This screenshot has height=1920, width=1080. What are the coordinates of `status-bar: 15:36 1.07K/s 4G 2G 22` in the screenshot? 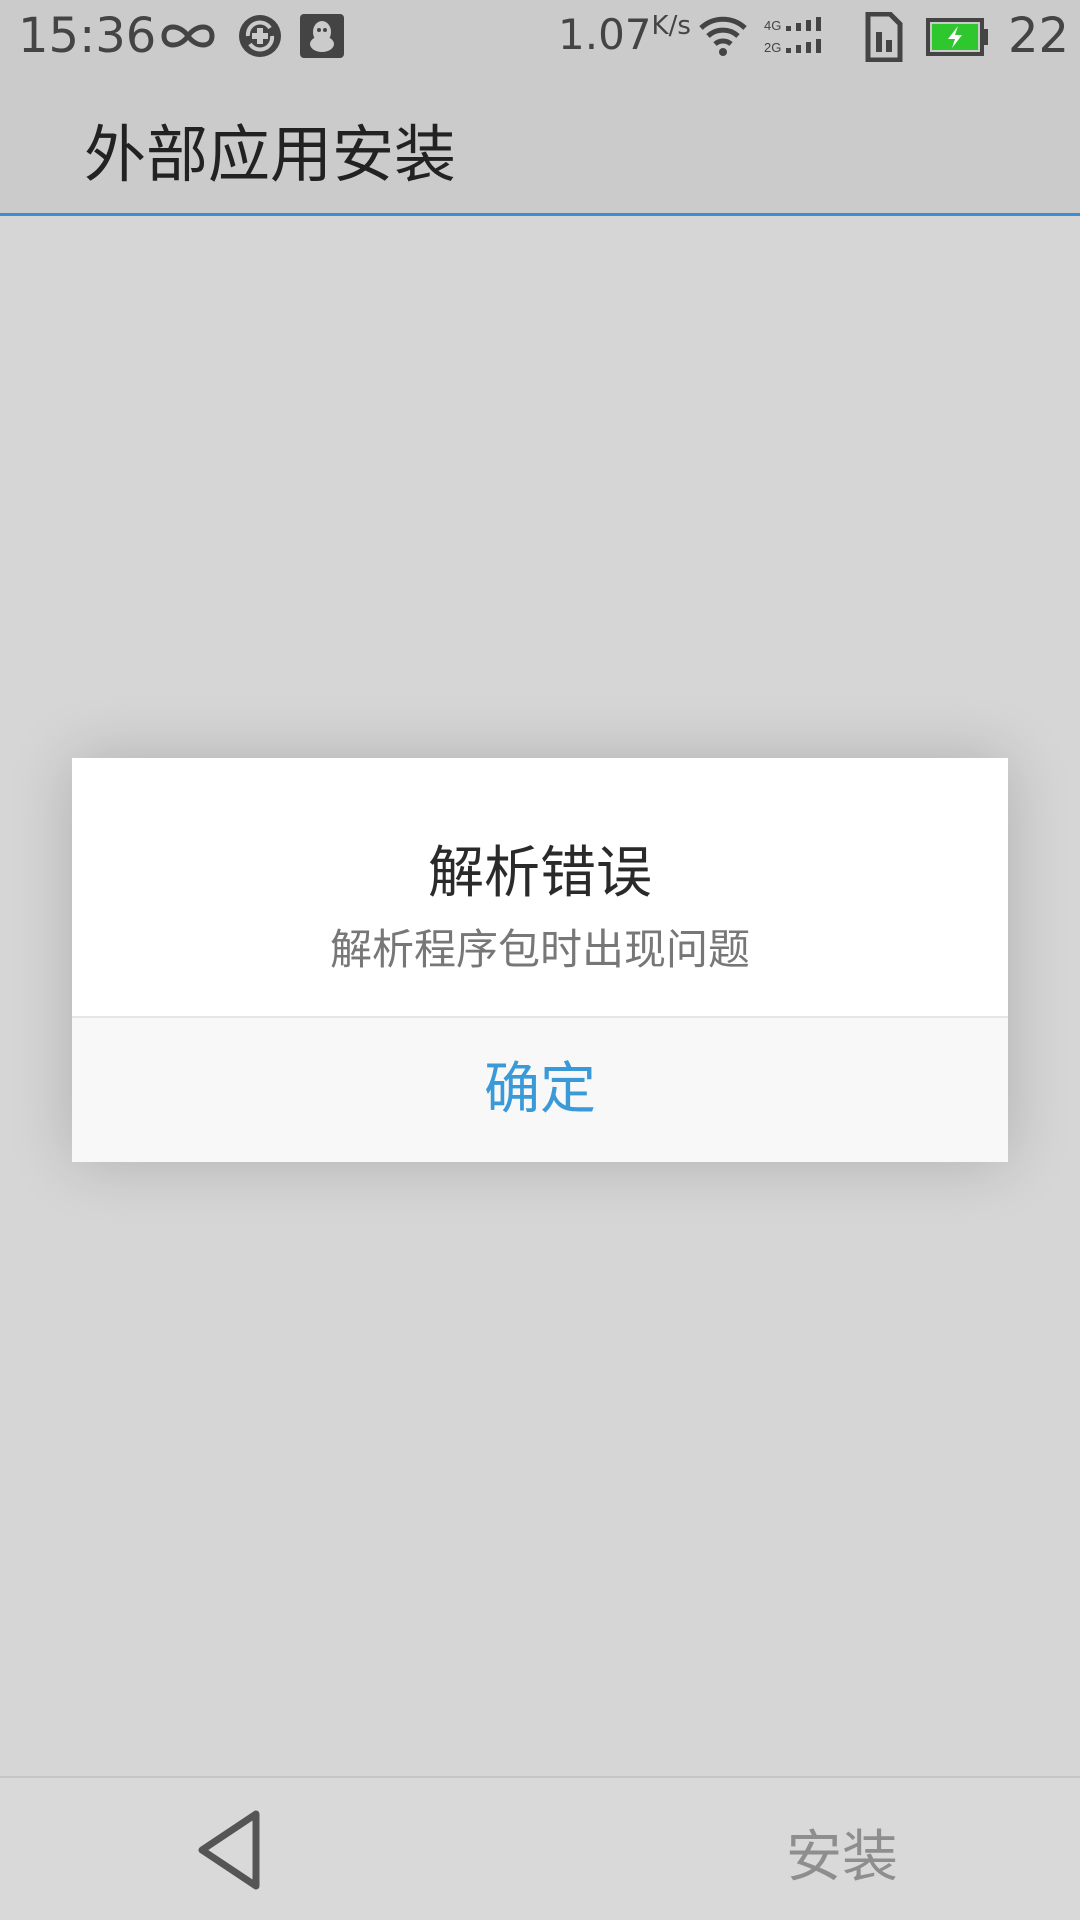 It's located at (540, 39).